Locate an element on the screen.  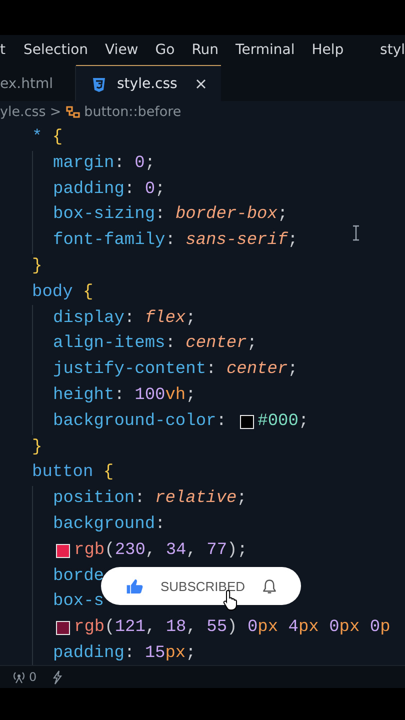
code-text: padding: 0; is located at coordinates (109, 189).